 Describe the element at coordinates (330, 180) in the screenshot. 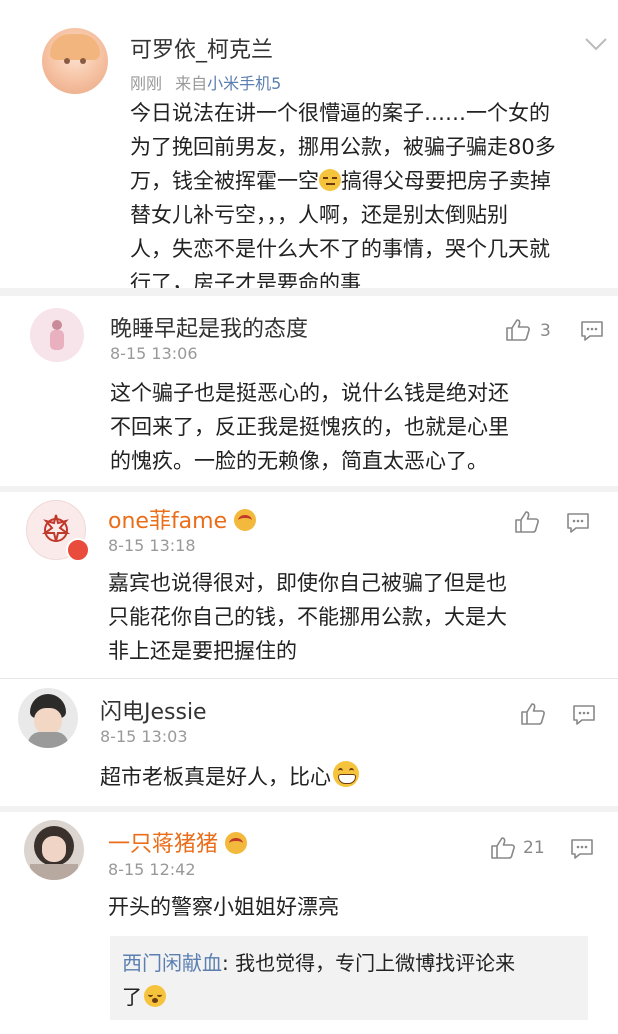

I see `smirk-emoji-icon` at that location.